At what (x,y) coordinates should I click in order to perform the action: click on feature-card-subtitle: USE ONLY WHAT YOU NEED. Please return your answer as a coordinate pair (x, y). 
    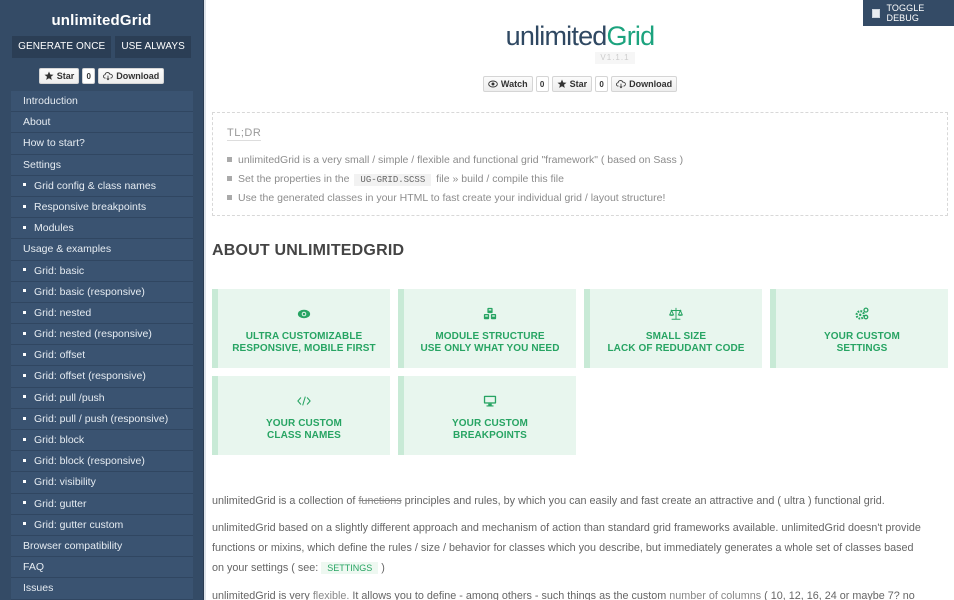
    Looking at the image, I should click on (490, 348).